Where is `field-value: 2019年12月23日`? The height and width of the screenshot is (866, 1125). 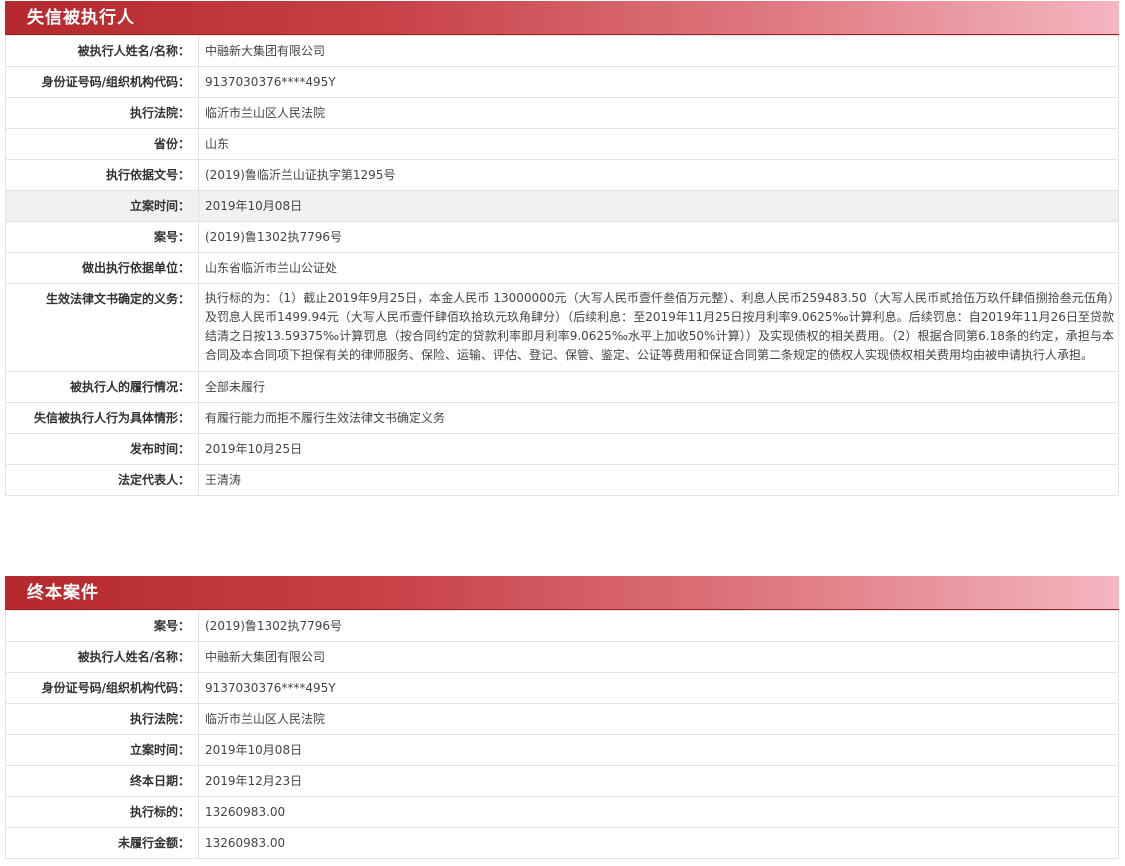
field-value: 2019年12月23日 is located at coordinates (658, 781).